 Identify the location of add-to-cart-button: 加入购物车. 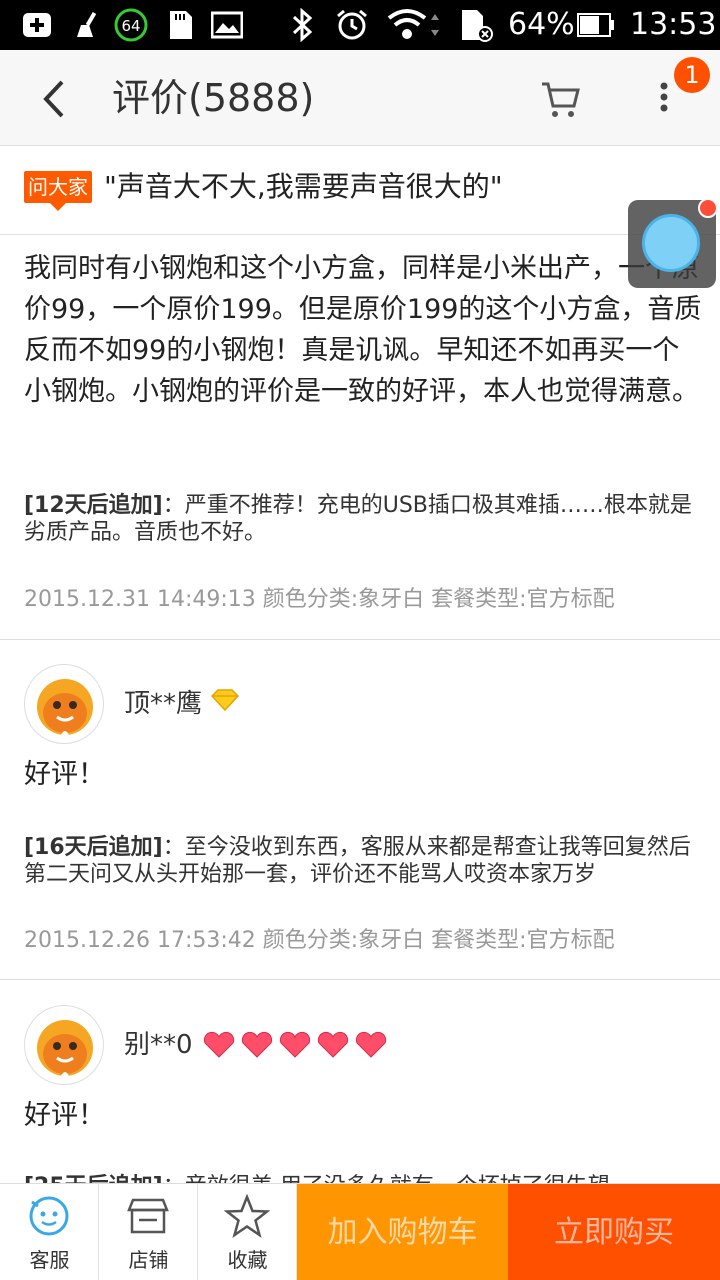
(402, 1232).